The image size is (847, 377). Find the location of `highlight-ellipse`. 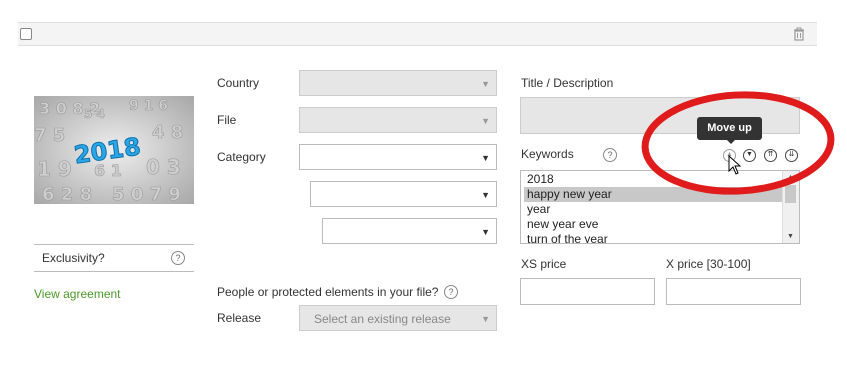

highlight-ellipse is located at coordinates (738, 143).